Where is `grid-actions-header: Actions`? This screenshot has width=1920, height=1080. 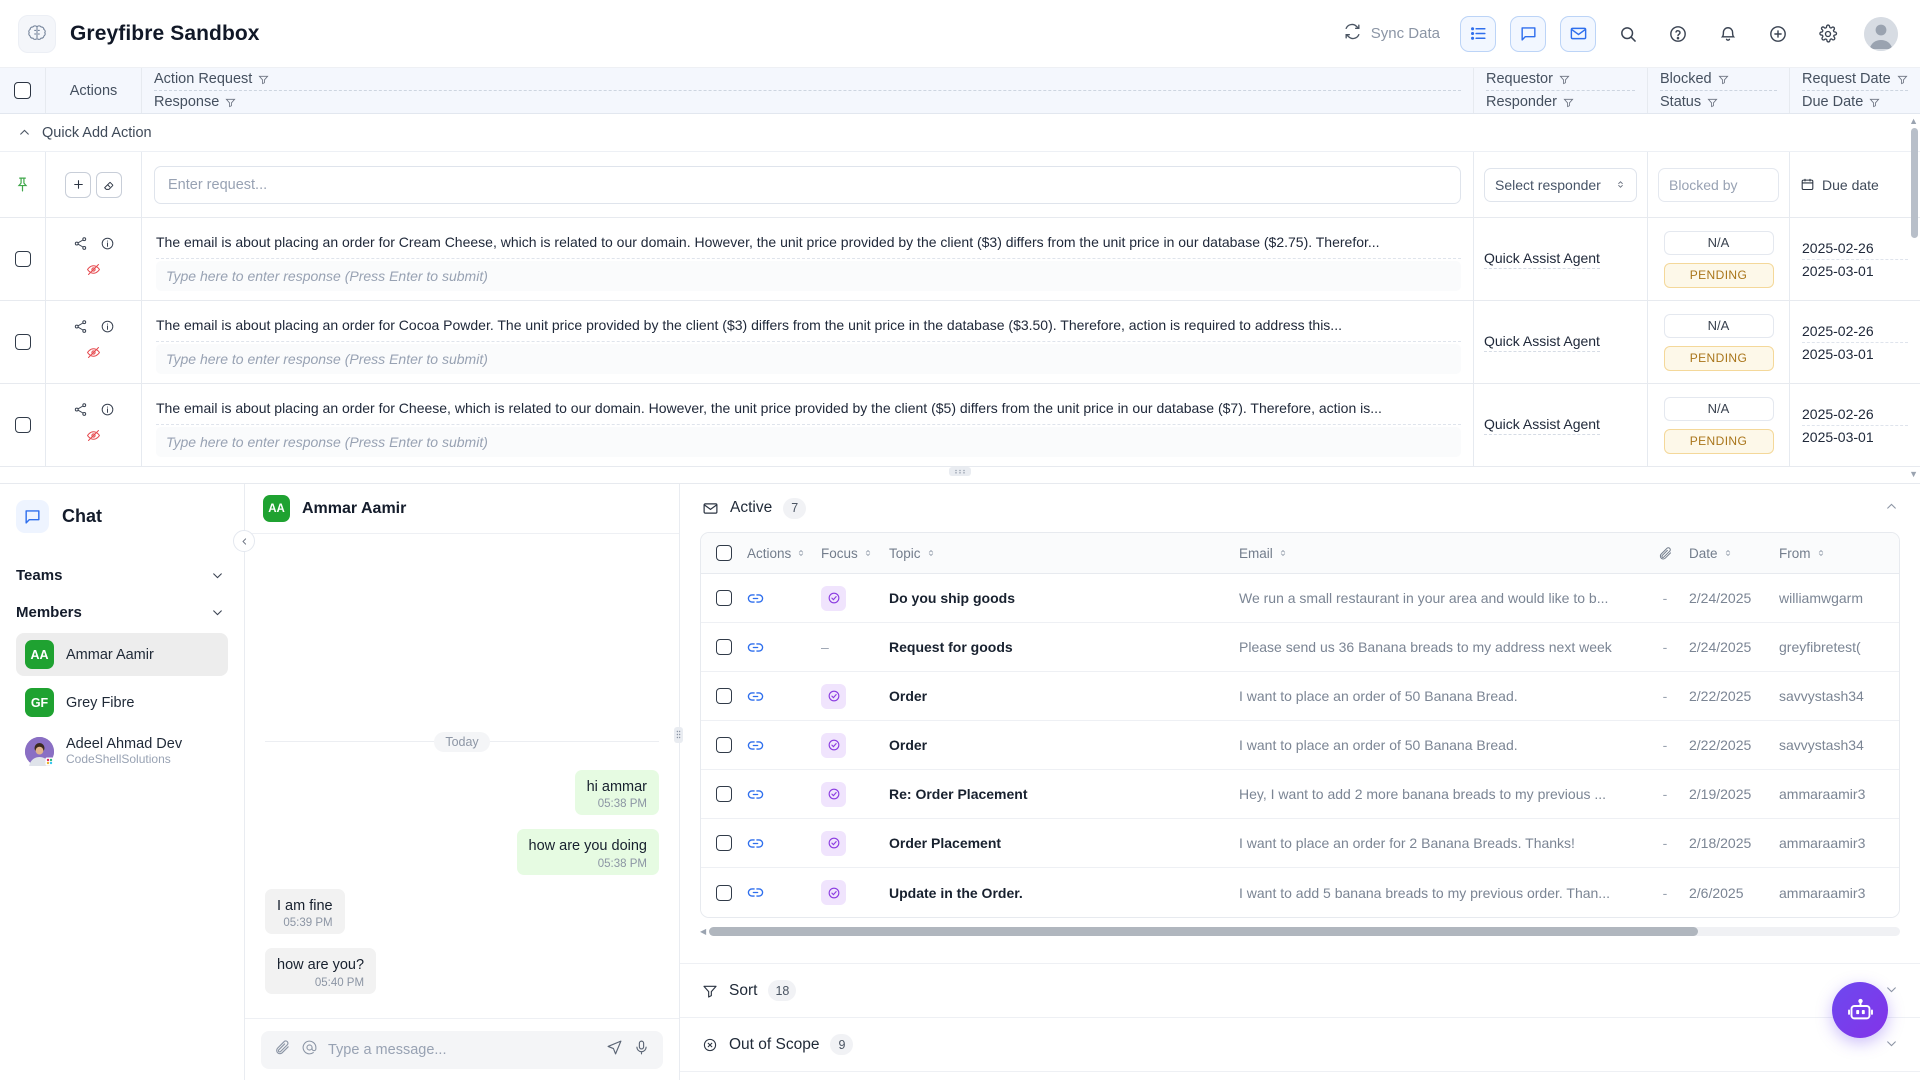 grid-actions-header: Actions is located at coordinates (784, 553).